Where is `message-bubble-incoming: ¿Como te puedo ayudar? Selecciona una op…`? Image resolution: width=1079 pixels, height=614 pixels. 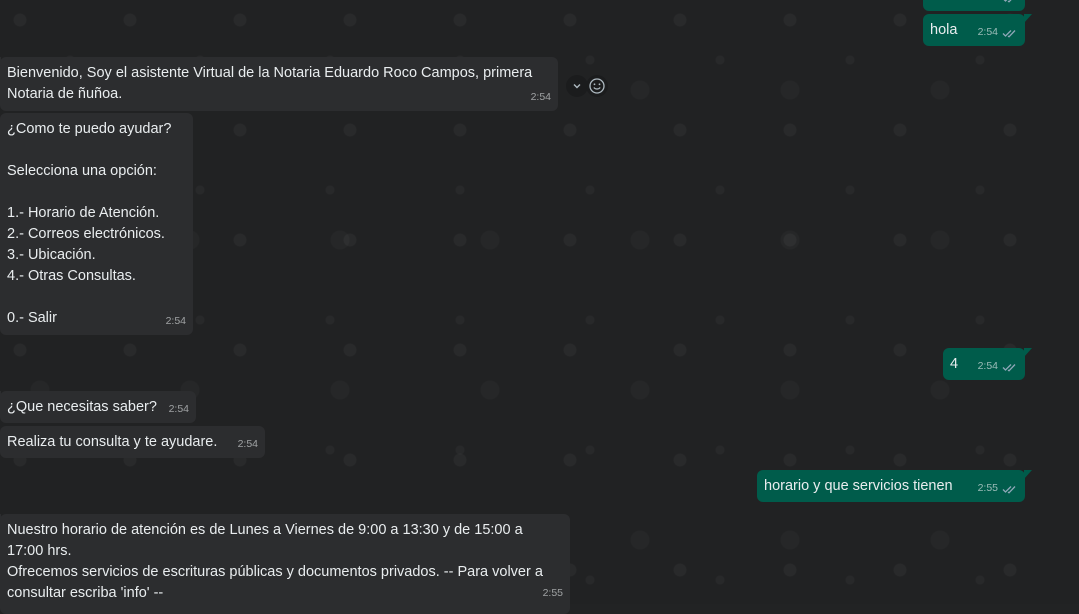
message-bubble-incoming: ¿Como te puedo ayudar? Selecciona una op… is located at coordinates (96, 224).